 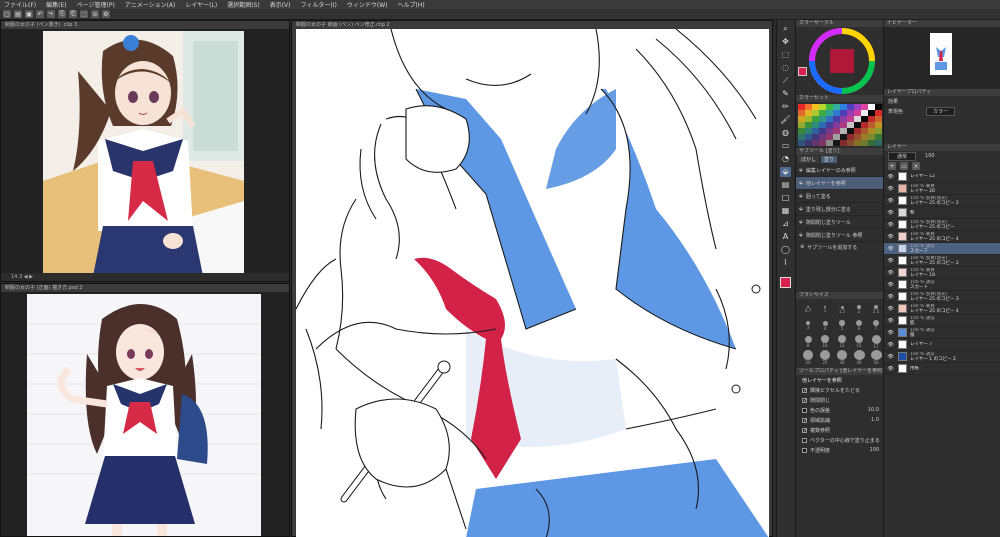 What do you see at coordinates (243, 4) in the screenshot?
I see `menu-item-5: 選択範囲(S)` at bounding box center [243, 4].